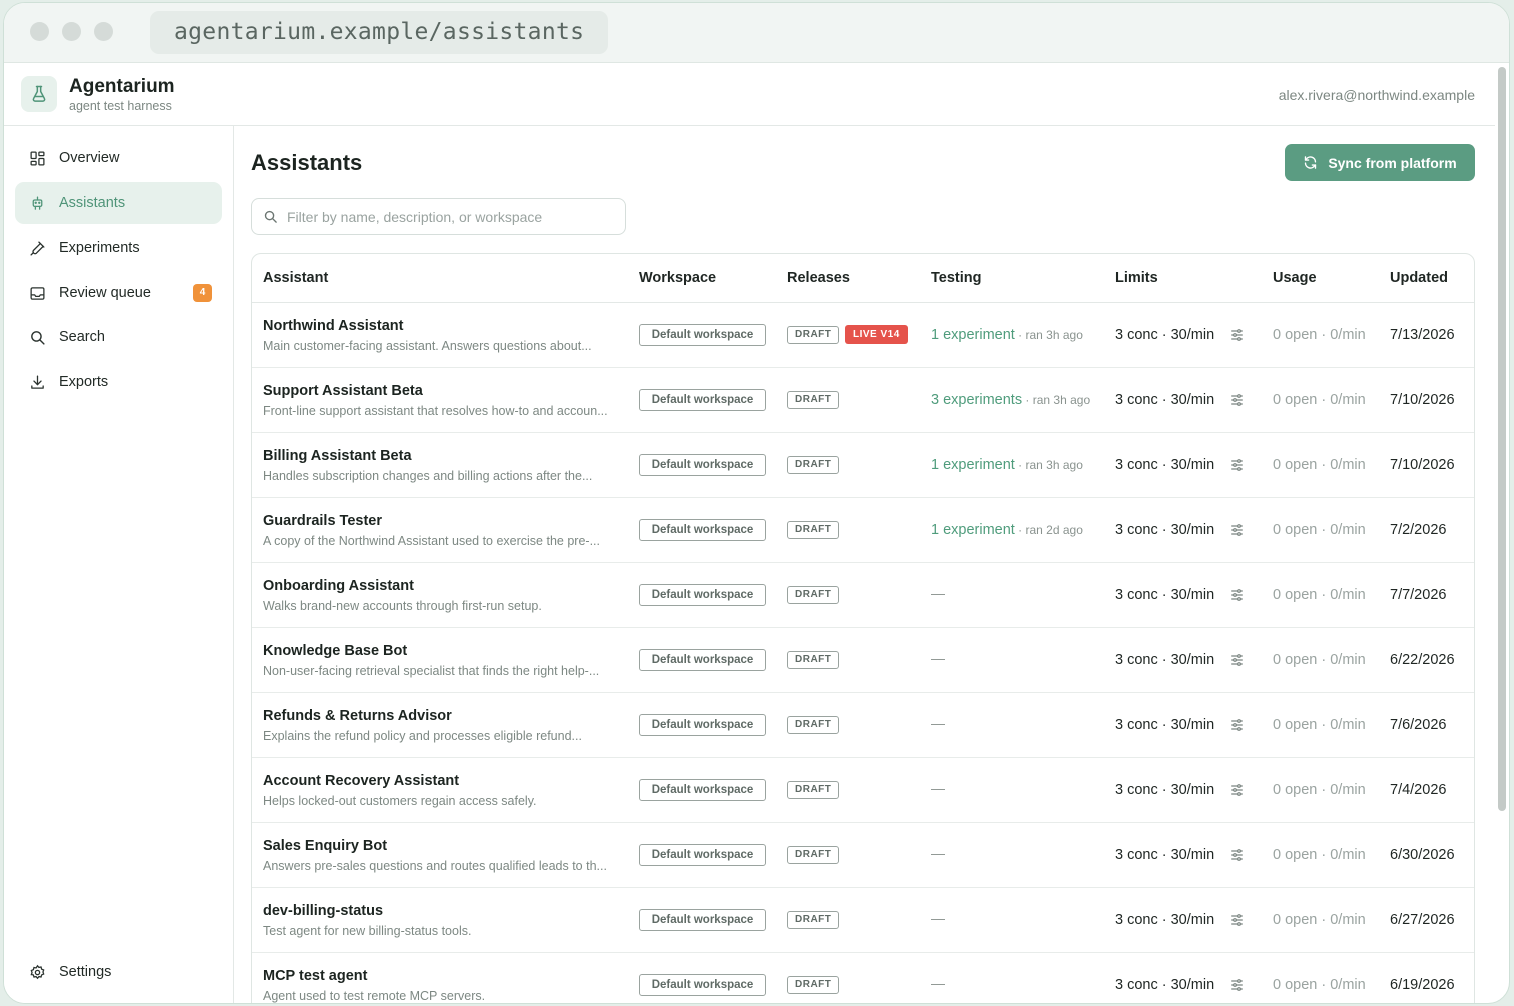 This screenshot has width=1514, height=1006. Describe the element at coordinates (1419, 278) in the screenshot. I see `column-header-updated: Updated` at that location.